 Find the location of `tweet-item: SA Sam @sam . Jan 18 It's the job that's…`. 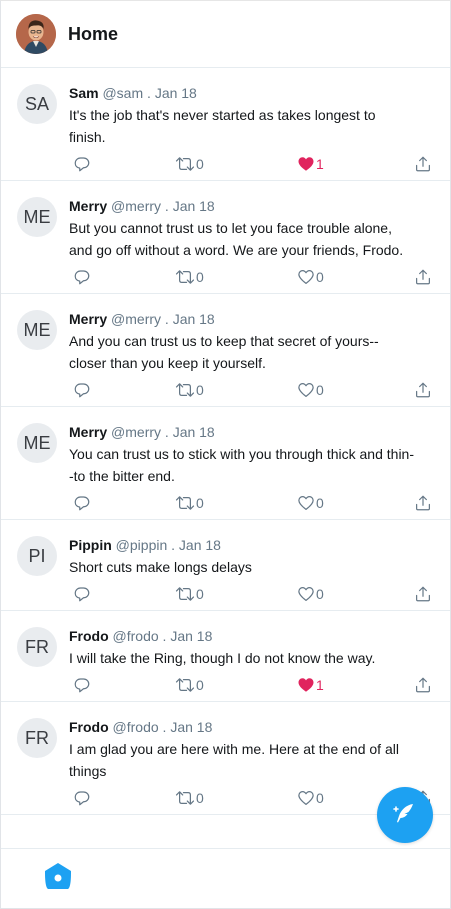

tweet-item: SA Sam @sam . Jan 18 It's the job that's… is located at coordinates (225, 124).